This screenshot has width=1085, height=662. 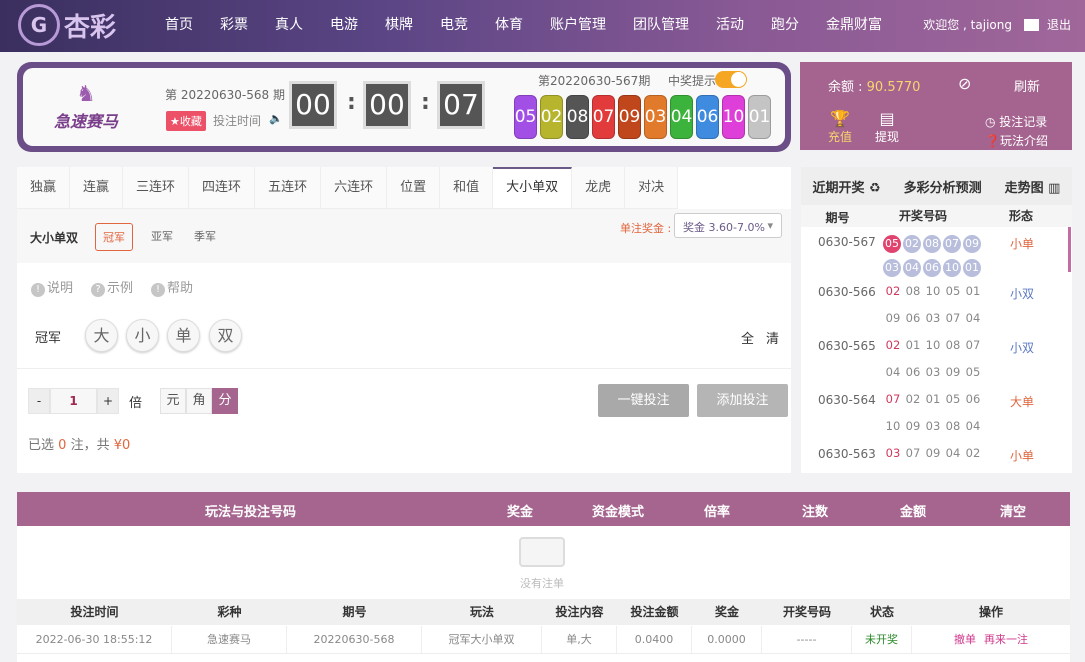 What do you see at coordinates (1022, 244) in the screenshot?
I see `draw-form: 小单` at bounding box center [1022, 244].